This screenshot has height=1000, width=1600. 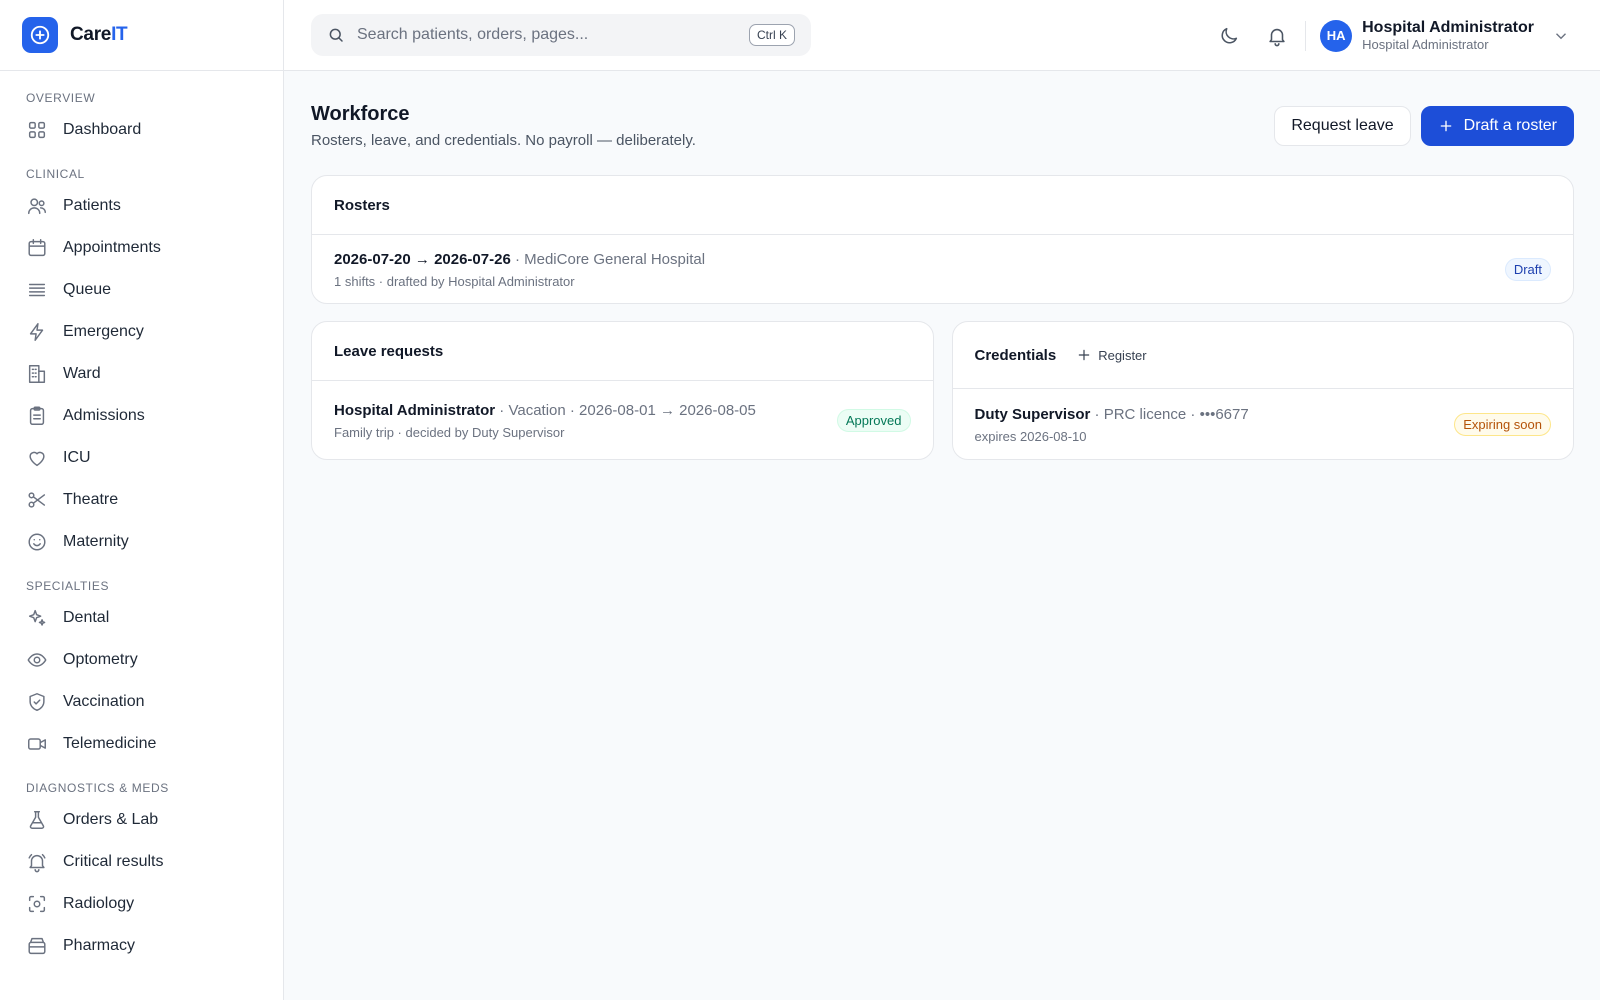 I want to click on roster-period: 2026-07-20 → 2026-07-26, so click(x=422, y=259).